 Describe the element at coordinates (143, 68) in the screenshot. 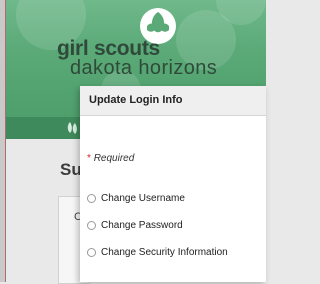

I see `brand-council: dakota horizons` at that location.